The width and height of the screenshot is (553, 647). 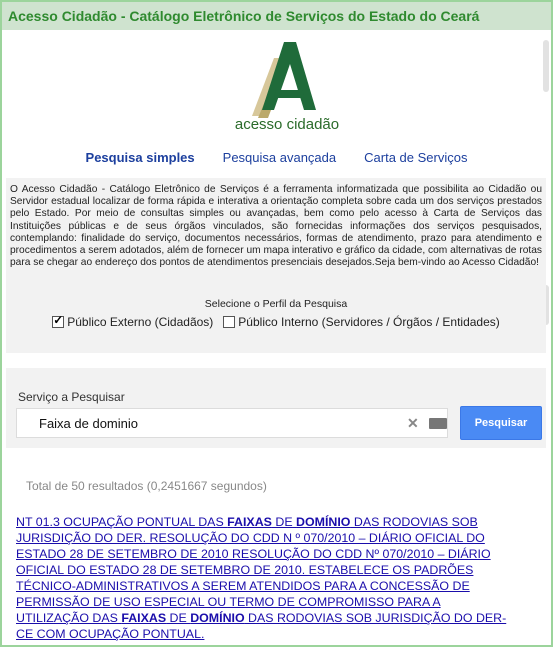 I want to click on tab-pesquisa-avancada: Pesquisa avançada, so click(x=279, y=157).